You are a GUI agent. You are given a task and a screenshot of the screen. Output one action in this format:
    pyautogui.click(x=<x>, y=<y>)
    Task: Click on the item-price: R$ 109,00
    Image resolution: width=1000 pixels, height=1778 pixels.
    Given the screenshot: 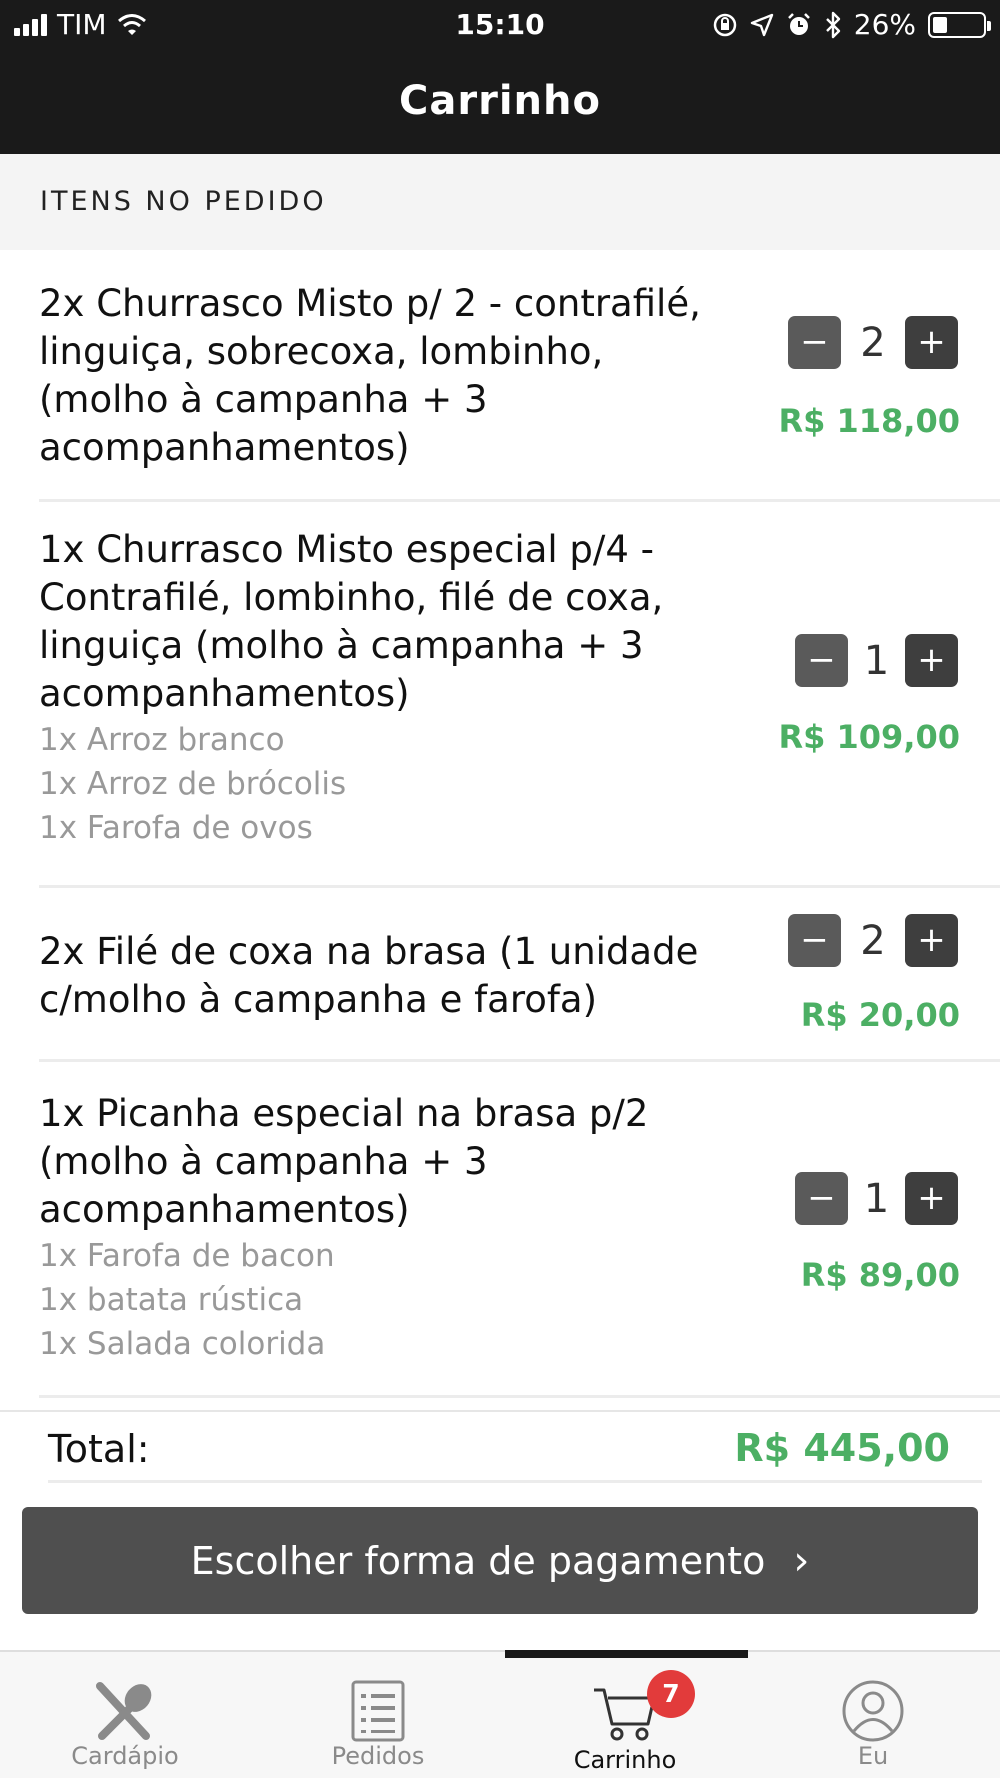 What is the action you would take?
    pyautogui.click(x=869, y=737)
    